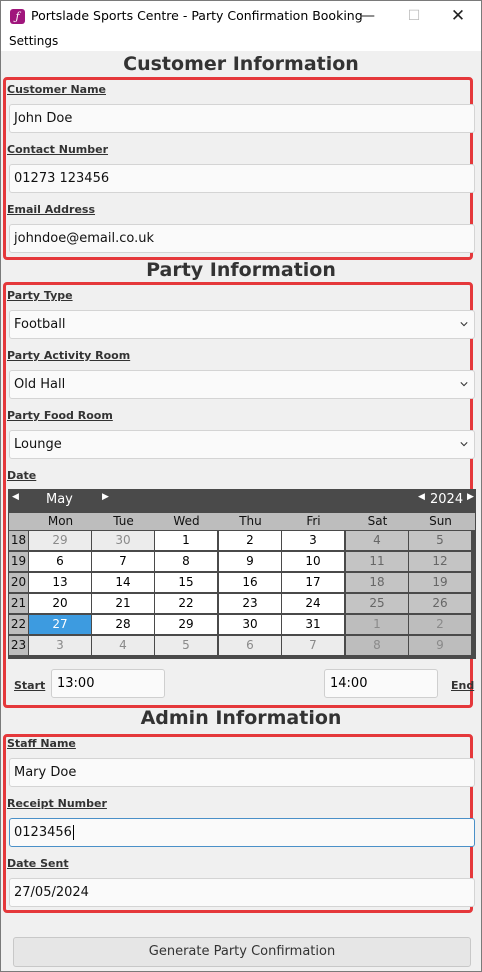 The image size is (482, 972). Describe the element at coordinates (313, 582) in the screenshot. I see `calendar-day: 17` at that location.